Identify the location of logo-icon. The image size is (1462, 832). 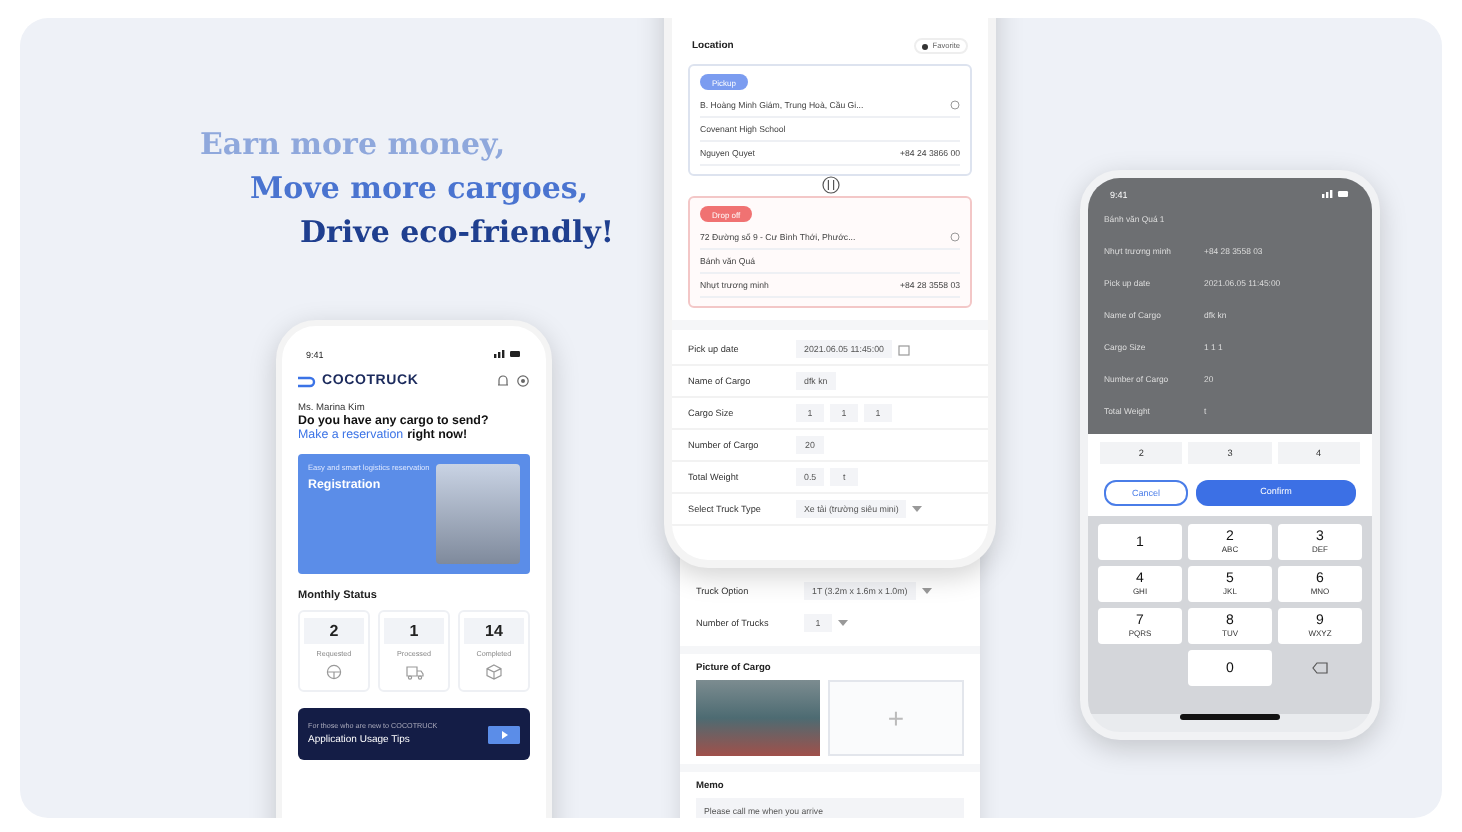
(307, 381).